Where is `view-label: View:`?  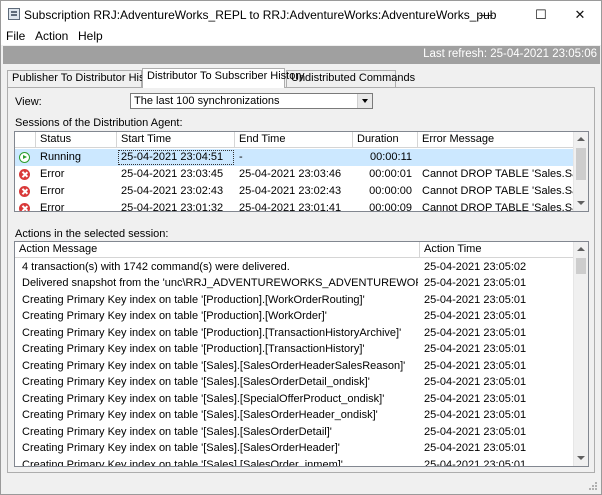 view-label: View: is located at coordinates (28, 102).